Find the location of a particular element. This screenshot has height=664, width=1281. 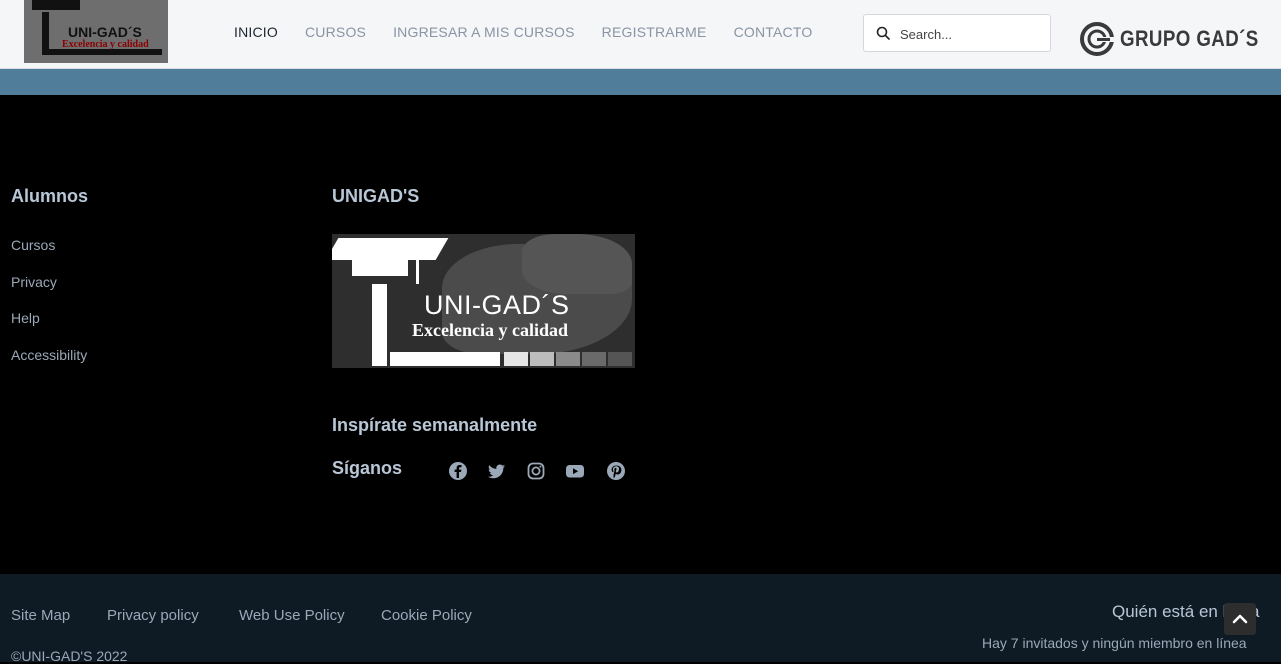

brand-text: GRUPO GAD´S is located at coordinates (1189, 38).